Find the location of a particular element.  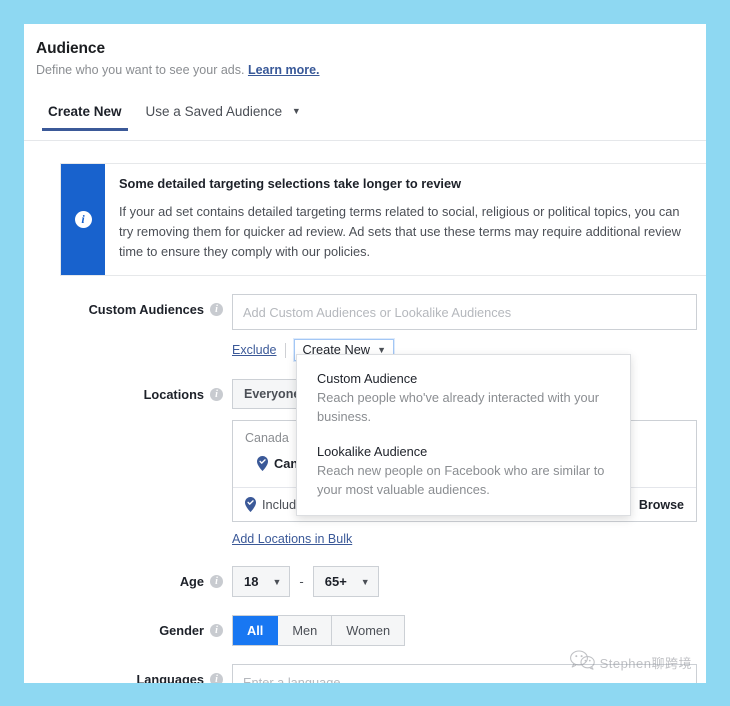

audience-tabs: Create New Use a Saved Audience ▼ is located at coordinates (365, 122).